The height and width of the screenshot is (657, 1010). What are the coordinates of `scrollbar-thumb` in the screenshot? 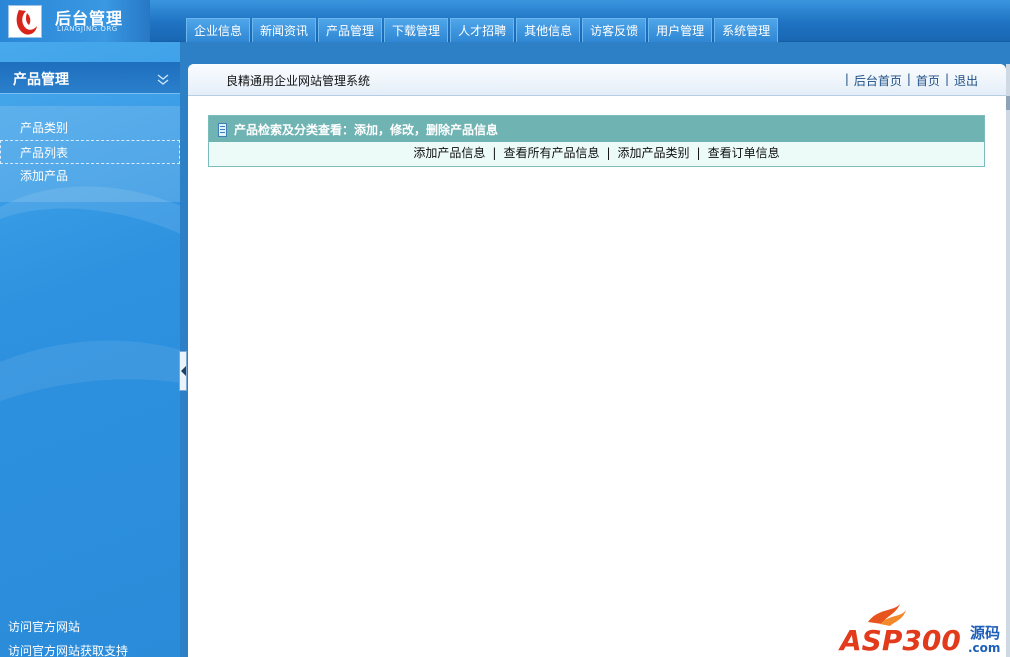 It's located at (1008, 103).